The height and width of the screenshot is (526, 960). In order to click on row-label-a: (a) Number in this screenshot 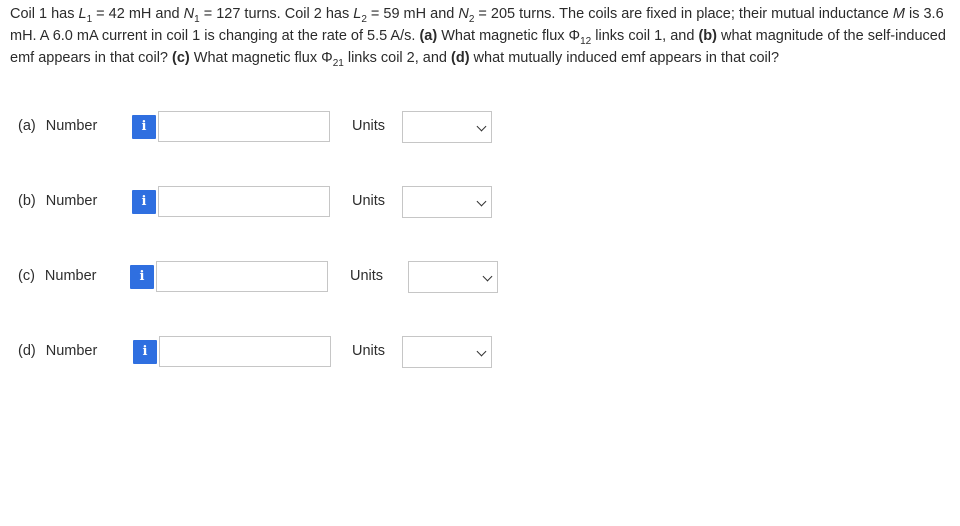, I will do `click(57, 126)`.